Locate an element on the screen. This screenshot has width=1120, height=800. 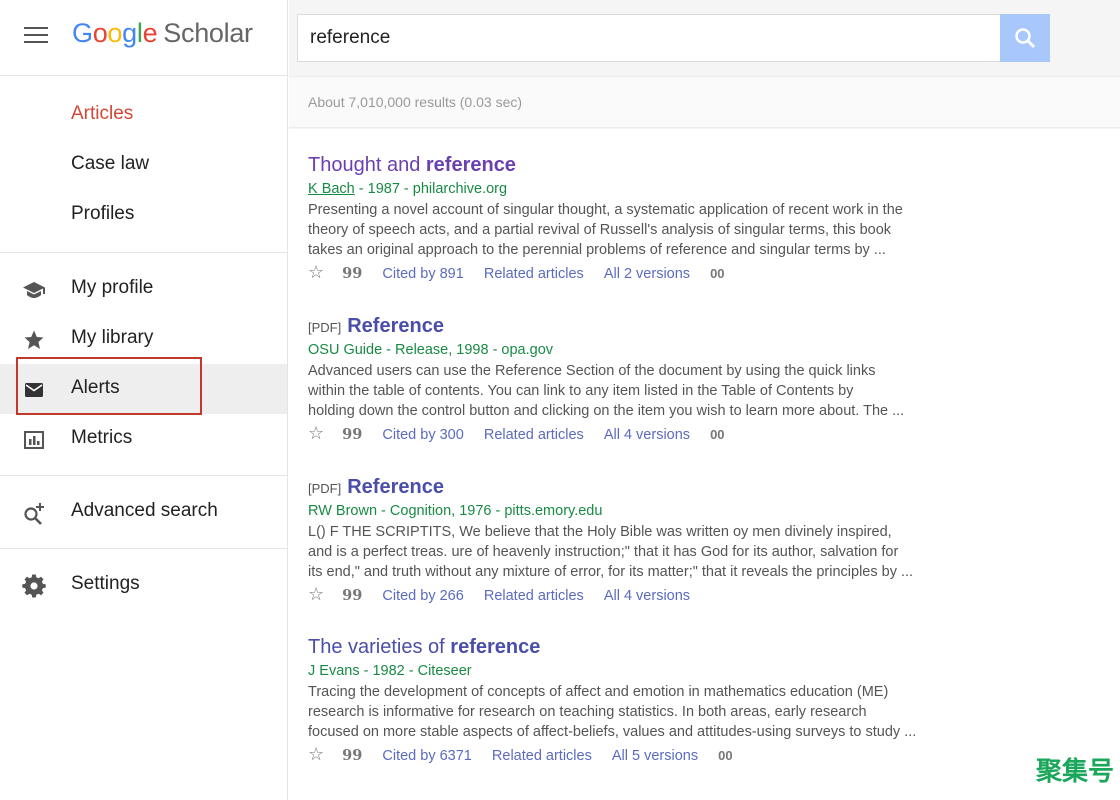
sidebar-item-label: Metrics is located at coordinates (102, 437).